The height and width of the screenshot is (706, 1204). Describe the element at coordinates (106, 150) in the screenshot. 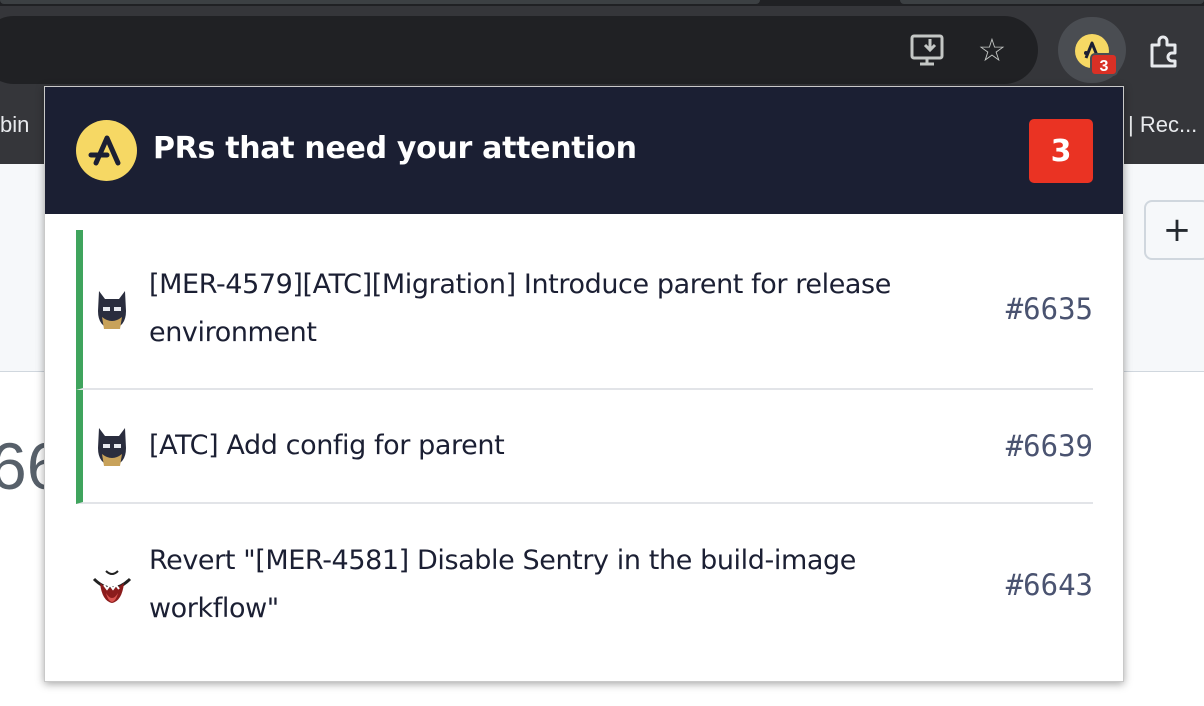

I see `app-logo-icon` at that location.